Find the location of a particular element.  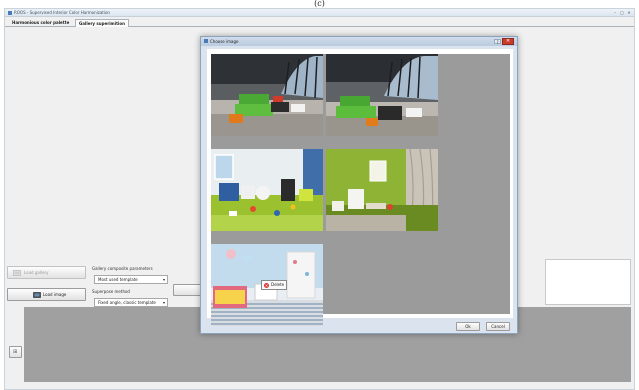

minimize-button: – is located at coordinates (615, 12).